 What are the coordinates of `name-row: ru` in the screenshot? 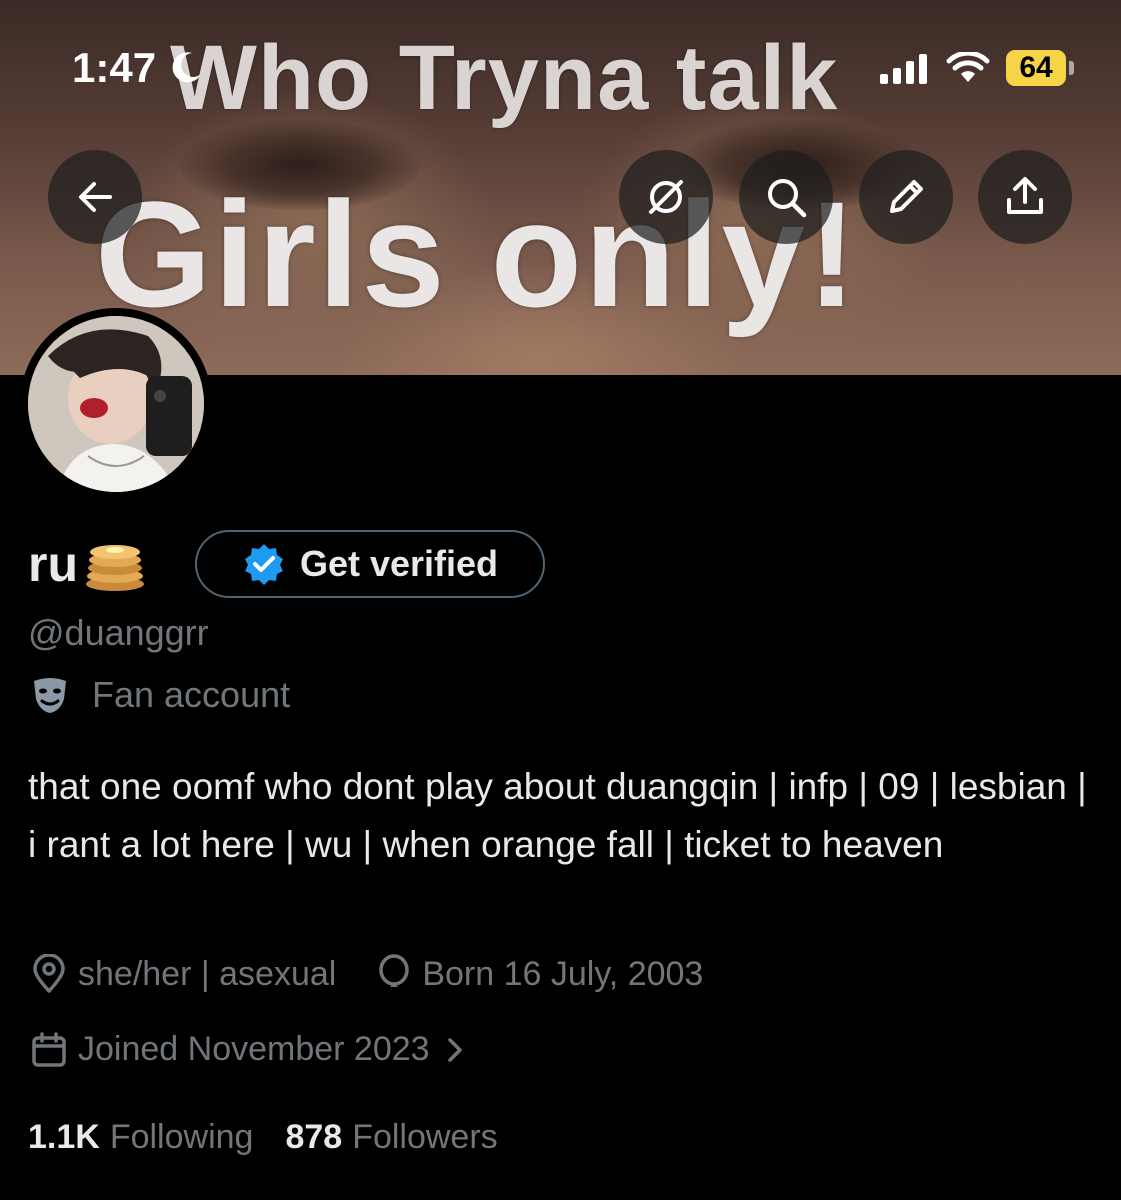 It's located at (87, 564).